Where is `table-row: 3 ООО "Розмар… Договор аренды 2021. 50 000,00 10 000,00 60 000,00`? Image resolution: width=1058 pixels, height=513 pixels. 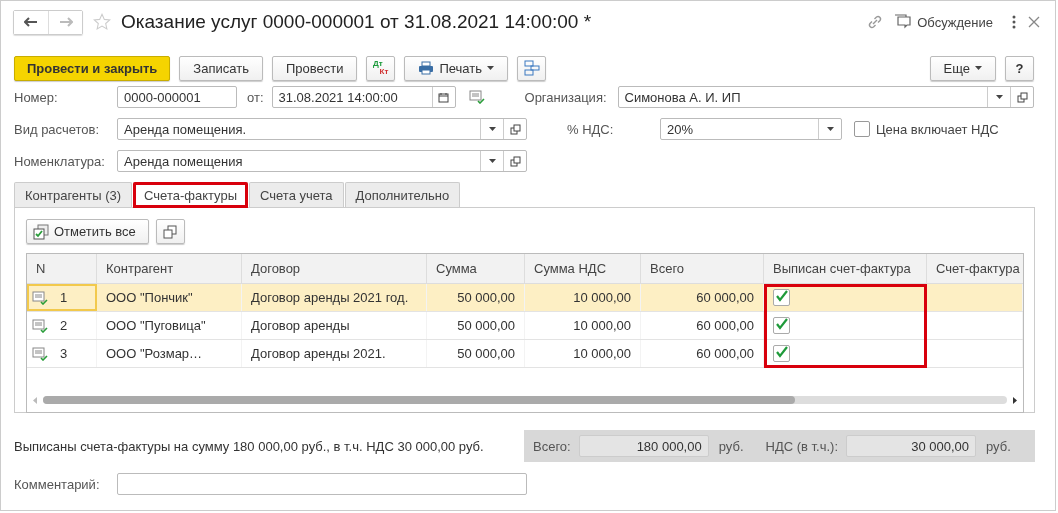 table-row: 3 ООО "Розмар… Договор аренды 2021. 50 000,00 10 000,00 60 000,00 is located at coordinates (525, 354).